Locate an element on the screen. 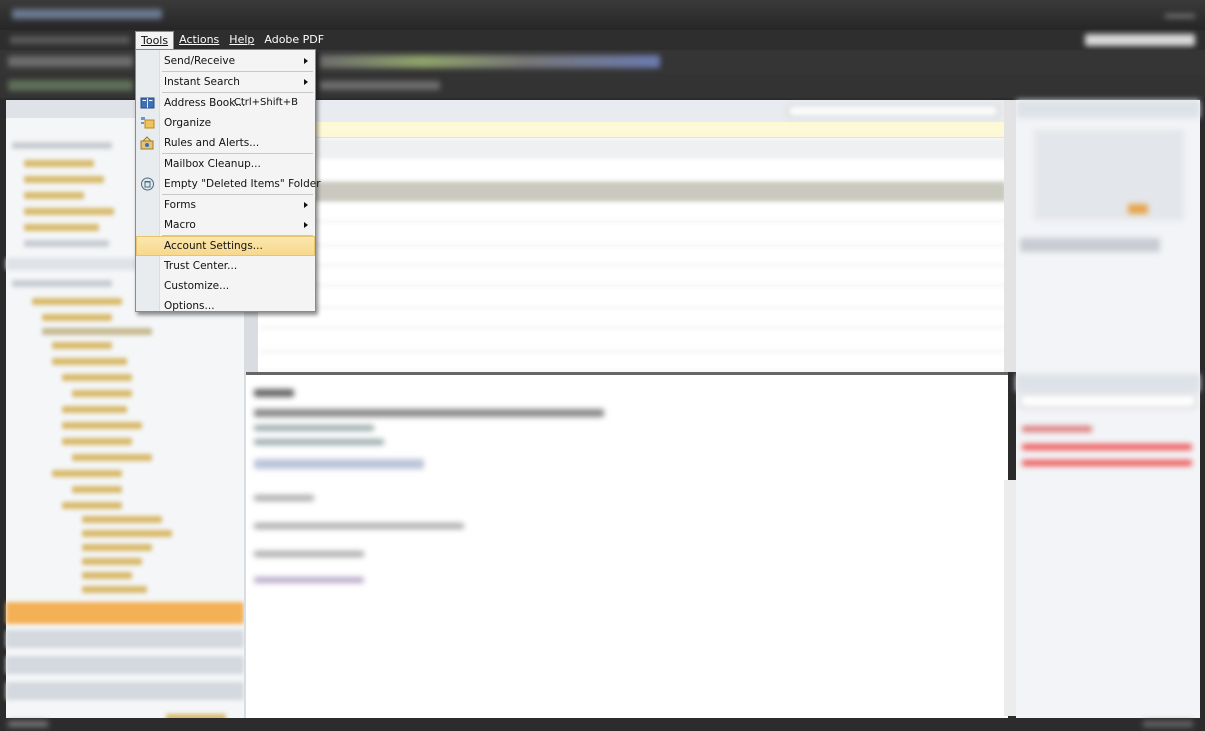 Image resolution: width=1205 pixels, height=731 pixels. menu-bar: Tools Actions Help Adobe PDF is located at coordinates (602, 40).